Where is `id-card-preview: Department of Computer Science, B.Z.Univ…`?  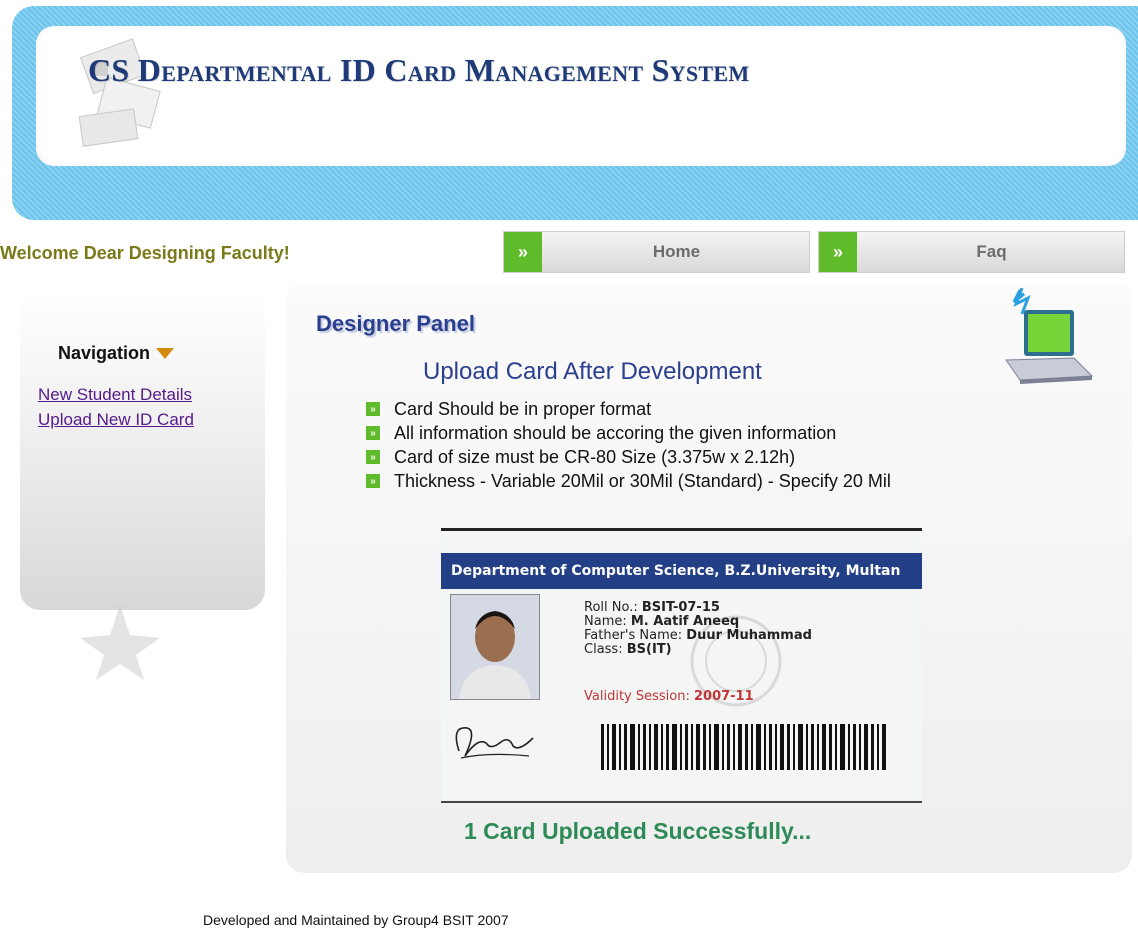
id-card-preview: Department of Computer Science, B.Z.Univ… is located at coordinates (681, 665).